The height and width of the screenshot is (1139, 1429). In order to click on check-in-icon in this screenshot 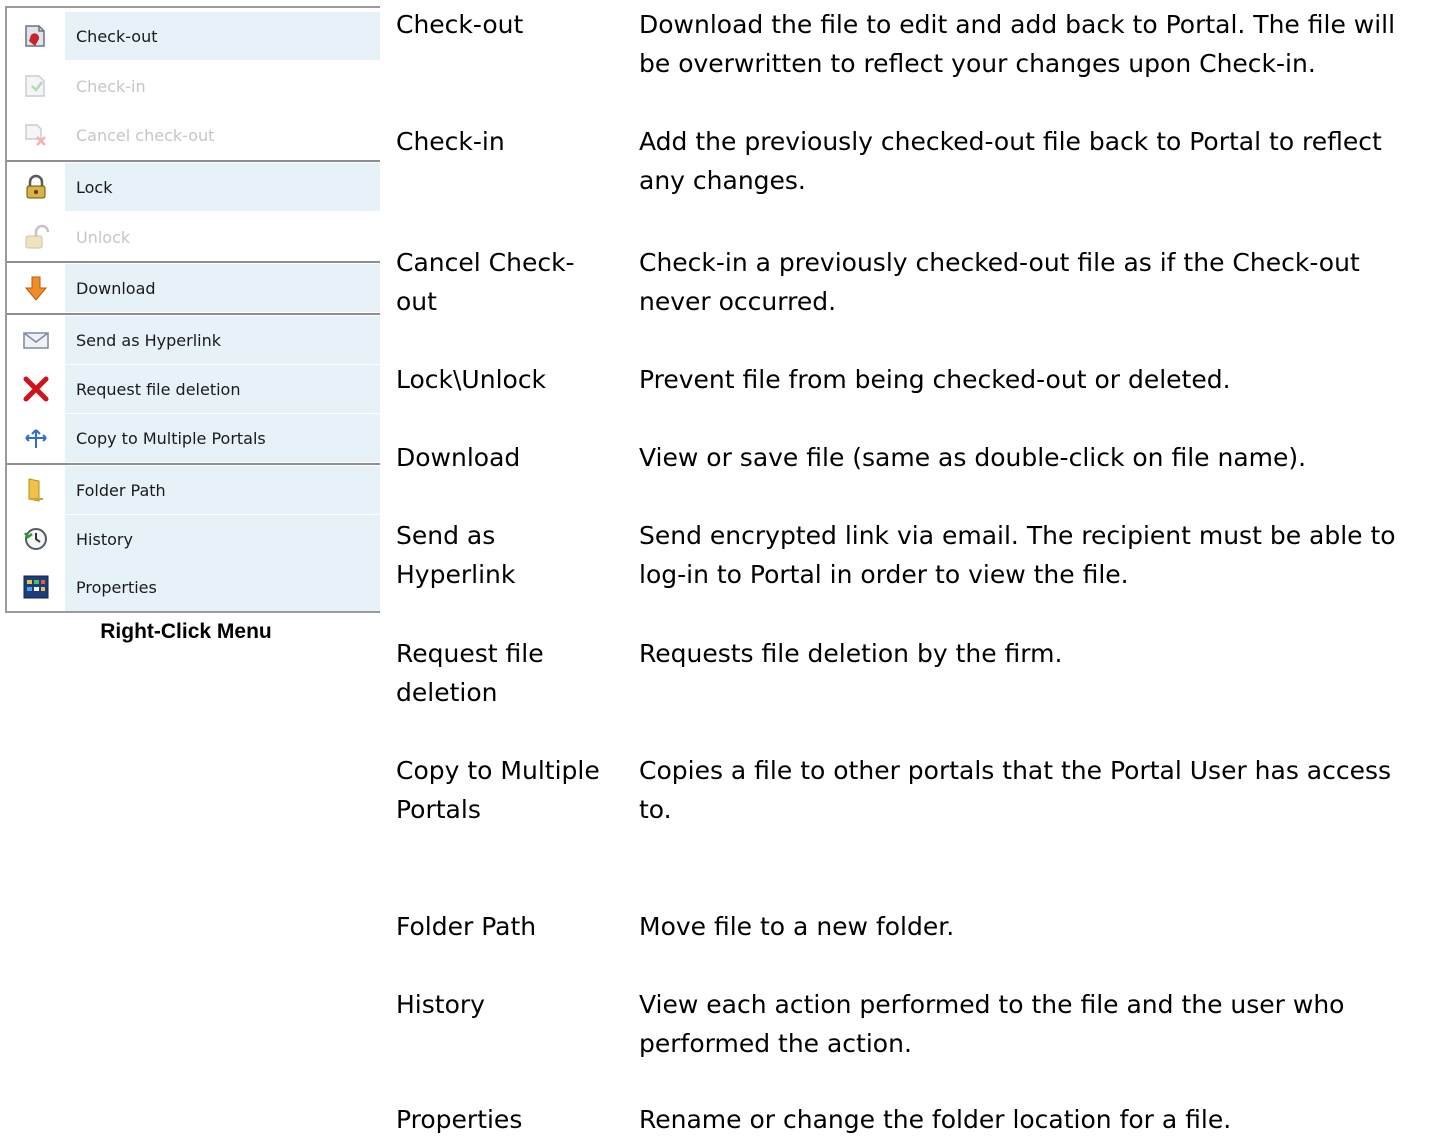, I will do `click(36, 86)`.